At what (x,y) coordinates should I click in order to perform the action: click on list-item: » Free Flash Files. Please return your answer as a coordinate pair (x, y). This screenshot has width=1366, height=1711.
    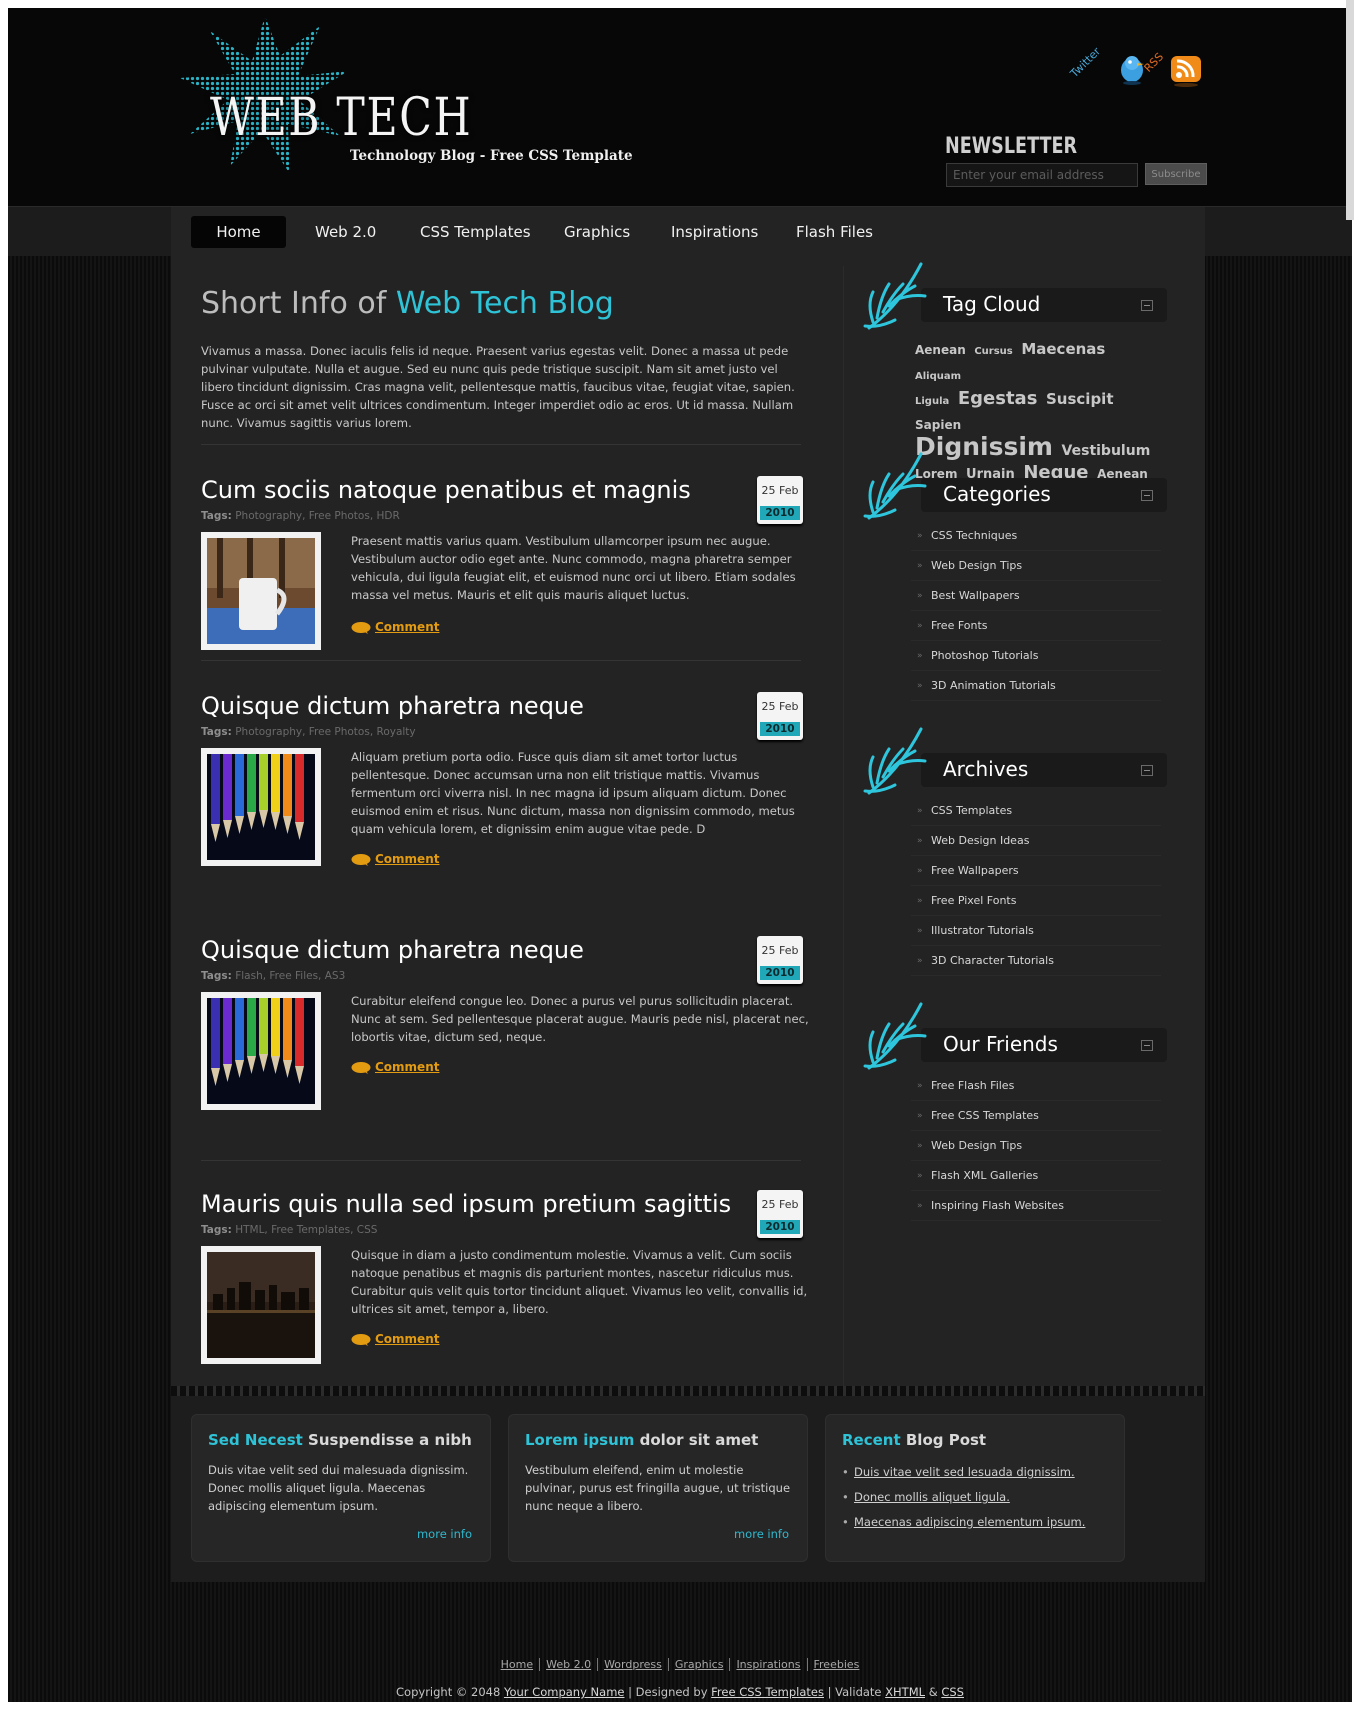
    Looking at the image, I should click on (1036, 1086).